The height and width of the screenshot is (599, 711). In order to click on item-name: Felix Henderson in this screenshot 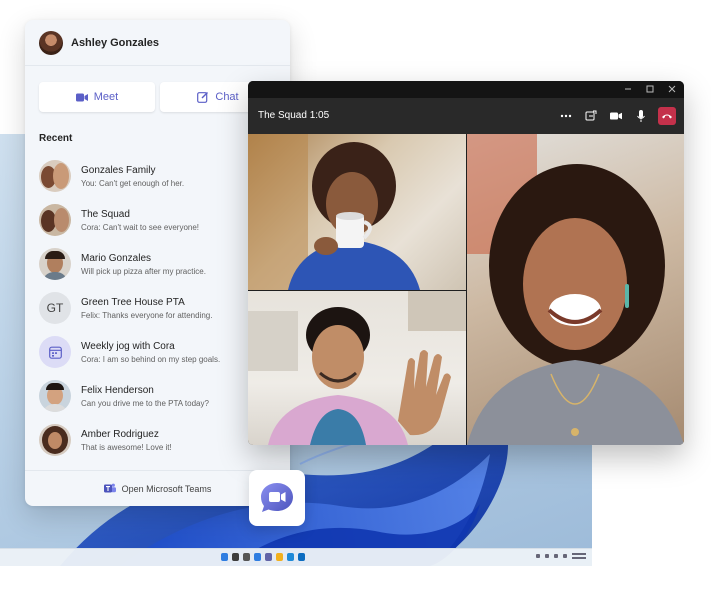, I will do `click(117, 390)`.